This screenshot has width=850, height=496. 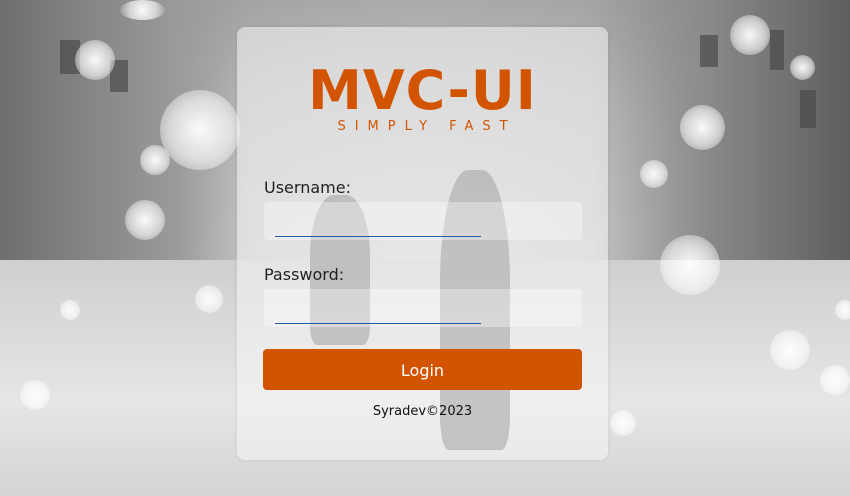 I want to click on username-field-wrapper, so click(x=423, y=221).